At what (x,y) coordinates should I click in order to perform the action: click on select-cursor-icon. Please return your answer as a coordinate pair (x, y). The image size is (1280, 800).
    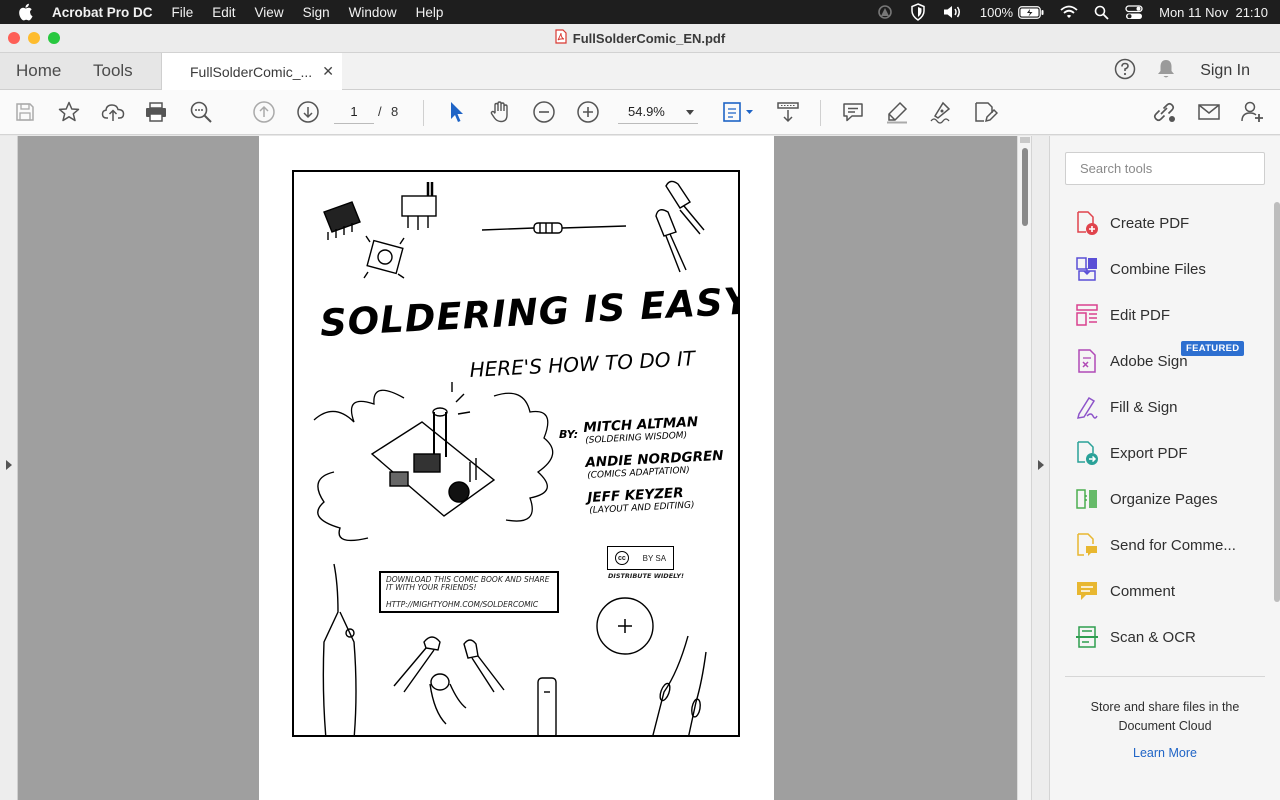
    Looking at the image, I should click on (456, 112).